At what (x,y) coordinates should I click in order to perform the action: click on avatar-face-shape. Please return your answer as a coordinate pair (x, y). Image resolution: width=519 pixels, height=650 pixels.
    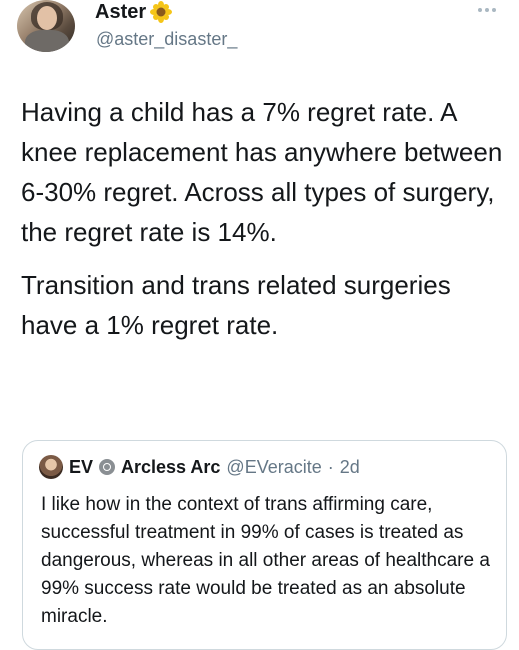
    Looking at the image, I should click on (47, 18).